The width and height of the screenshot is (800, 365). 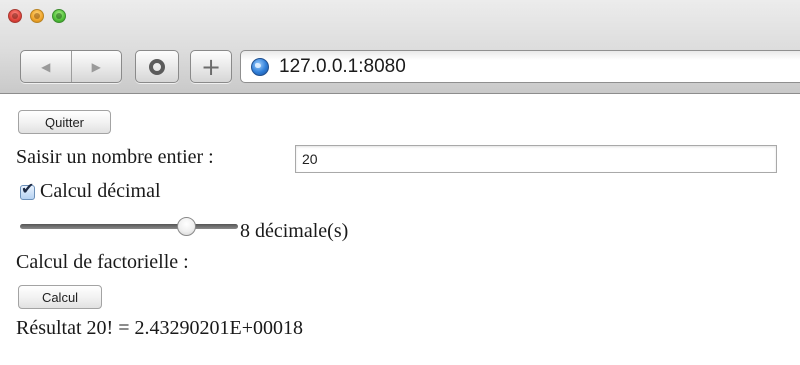 I want to click on decimal-checkbox: ✔, so click(x=27, y=190).